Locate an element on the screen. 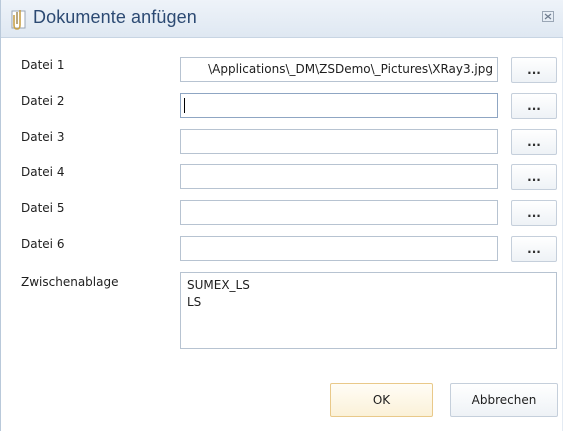 The width and height of the screenshot is (563, 431). title-bar: Dokumente anfügen is located at coordinates (282, 19).